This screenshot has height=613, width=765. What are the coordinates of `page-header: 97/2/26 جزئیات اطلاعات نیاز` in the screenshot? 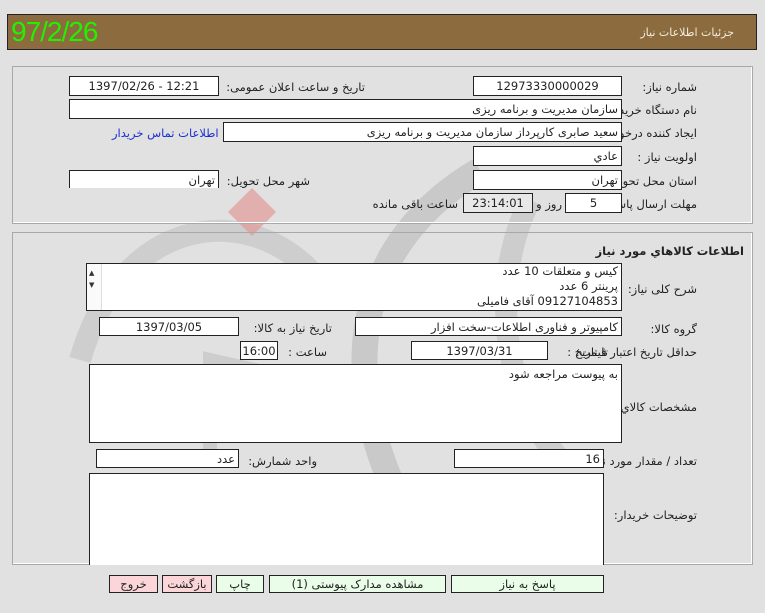 It's located at (382, 32).